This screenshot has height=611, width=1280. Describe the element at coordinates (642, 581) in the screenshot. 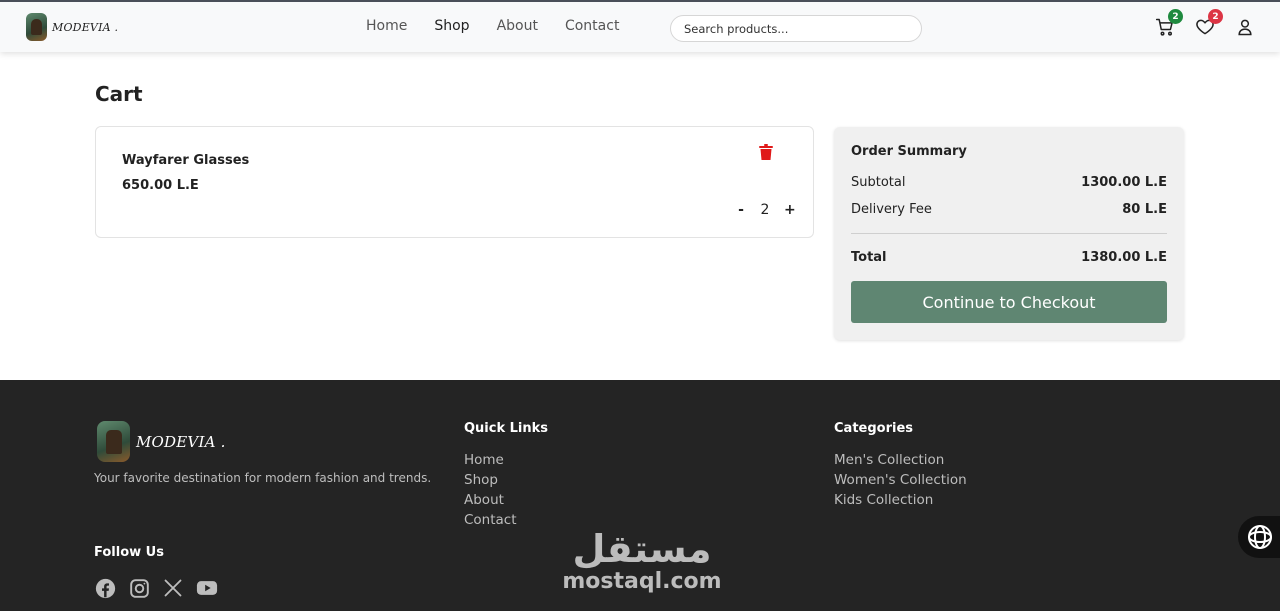

I see `watermark-latin: mostaql.com` at that location.